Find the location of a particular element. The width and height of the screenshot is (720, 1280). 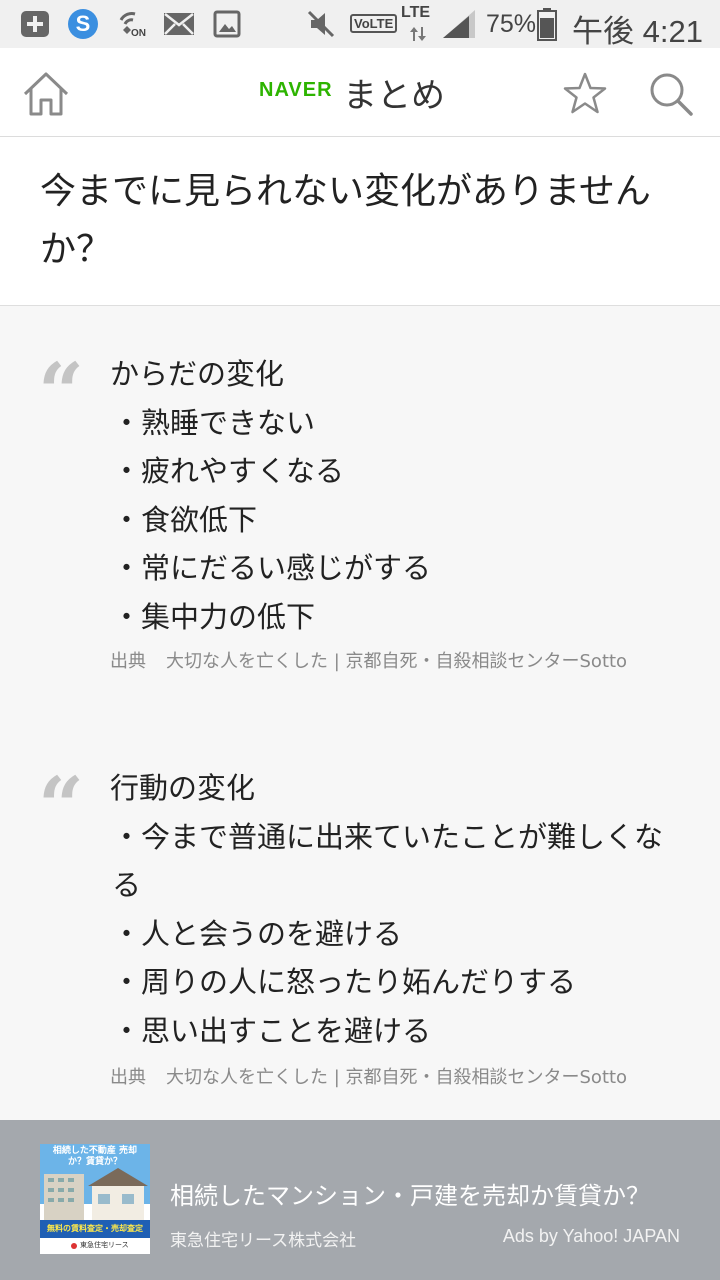

quote-list-item: ・人と会うのを避ける is located at coordinates (257, 933).